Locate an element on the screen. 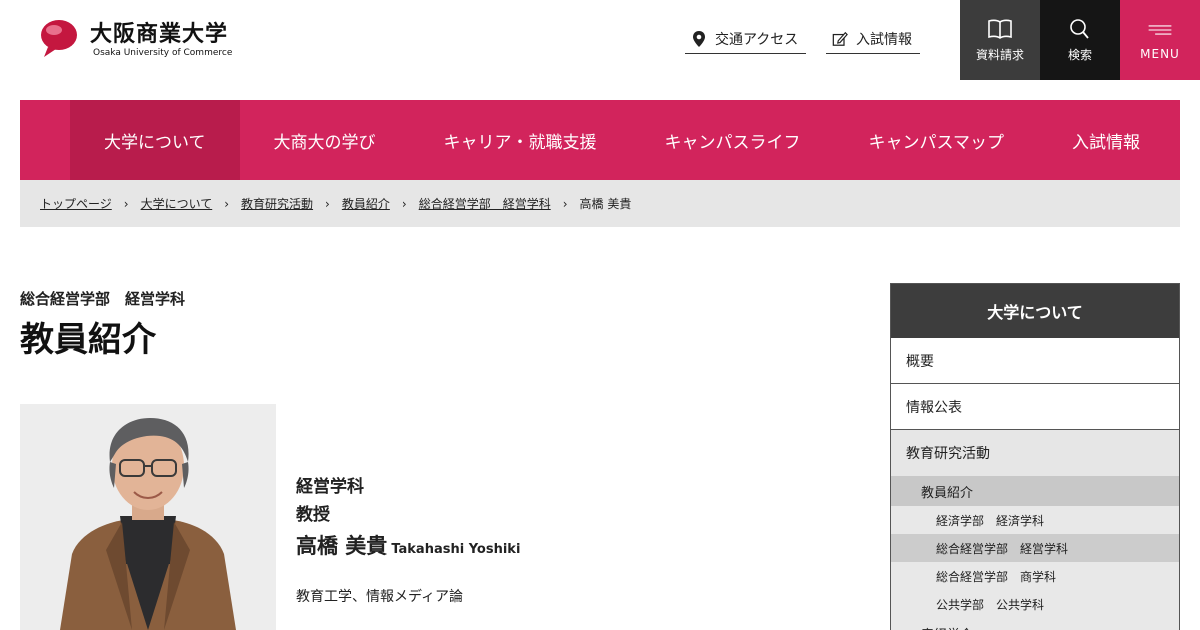 The image size is (1200, 630). breadcrumb-link-faculty: 教員紹介 is located at coordinates (366, 203).